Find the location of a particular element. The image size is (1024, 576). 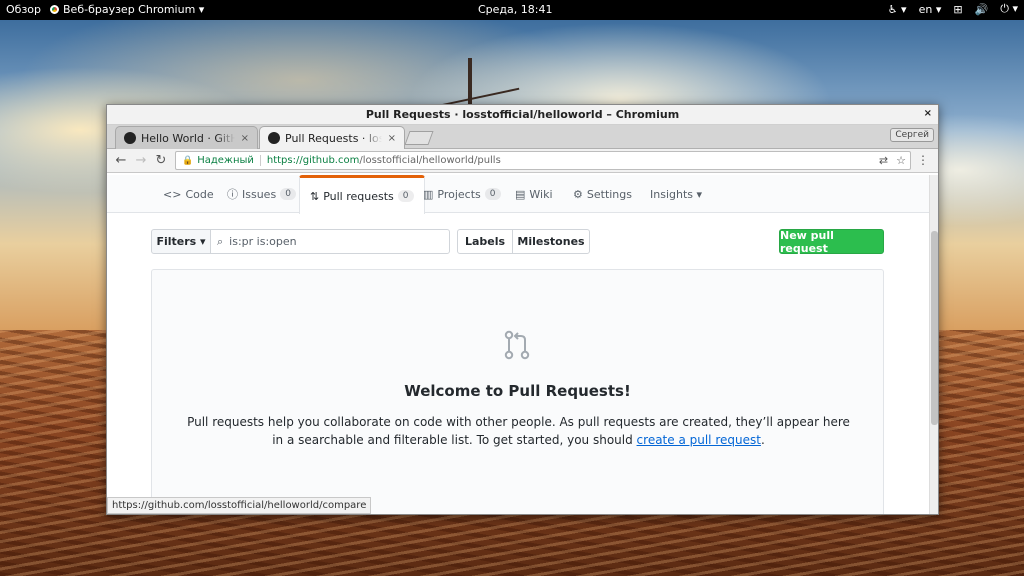

page-scrollbar is located at coordinates (933, 344).